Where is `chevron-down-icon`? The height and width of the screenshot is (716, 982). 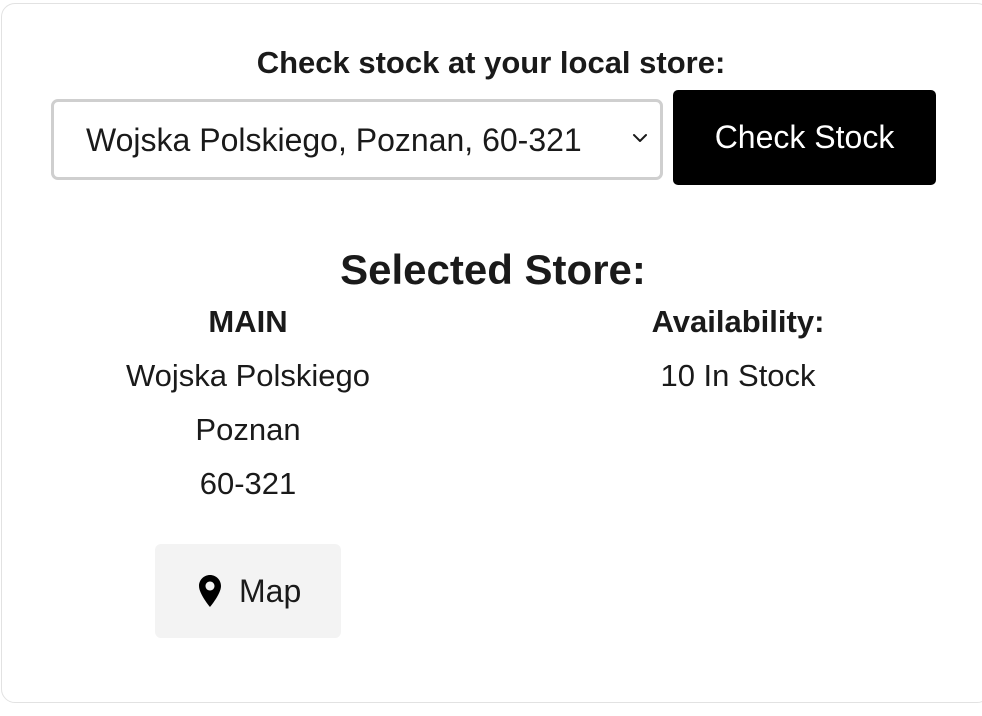 chevron-down-icon is located at coordinates (640, 138).